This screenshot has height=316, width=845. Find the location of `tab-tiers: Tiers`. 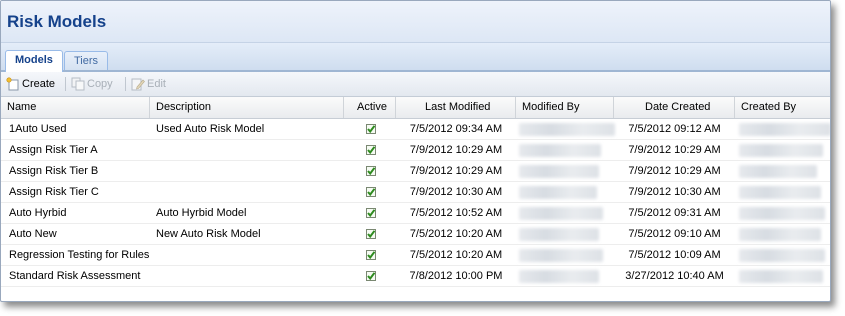

tab-tiers: Tiers is located at coordinates (86, 60).